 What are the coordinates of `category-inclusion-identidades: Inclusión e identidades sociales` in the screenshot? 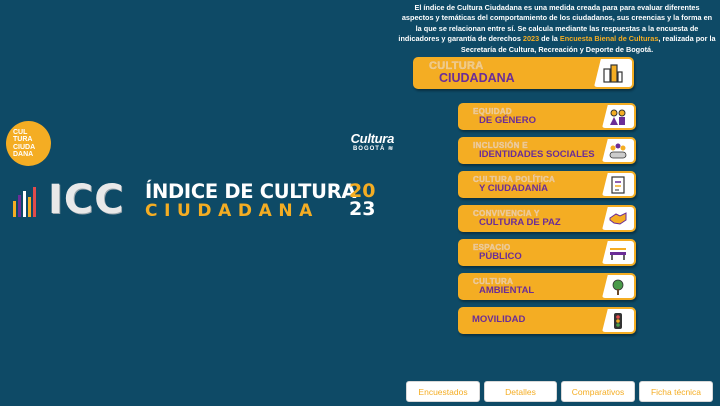 It's located at (547, 150).